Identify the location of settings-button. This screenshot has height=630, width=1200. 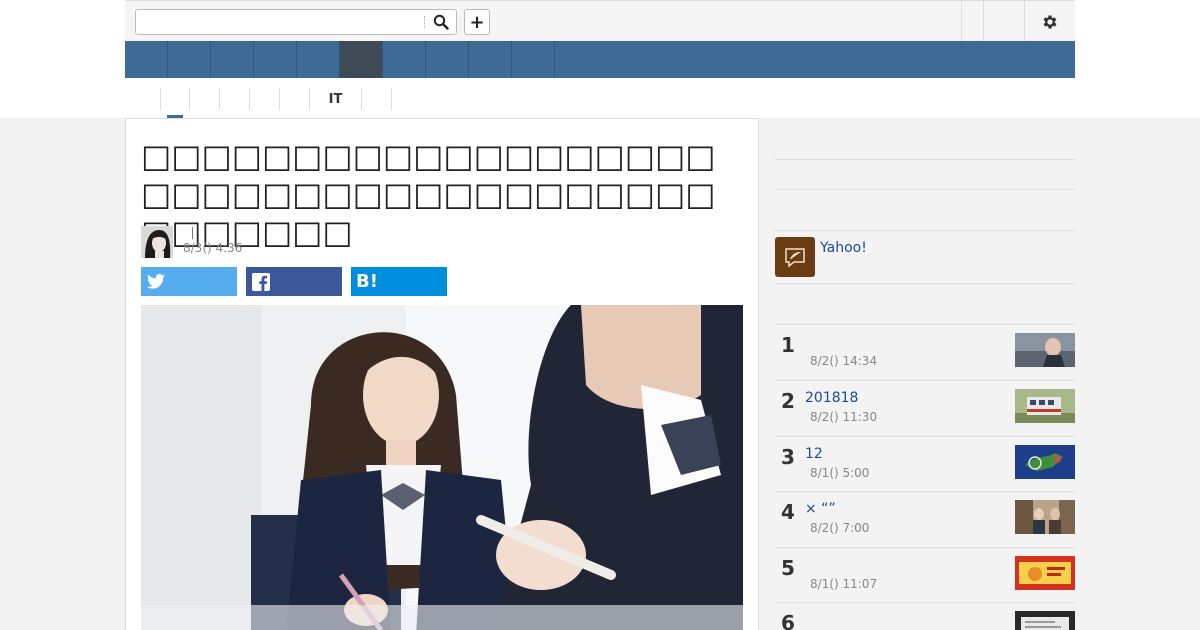
(1050, 22).